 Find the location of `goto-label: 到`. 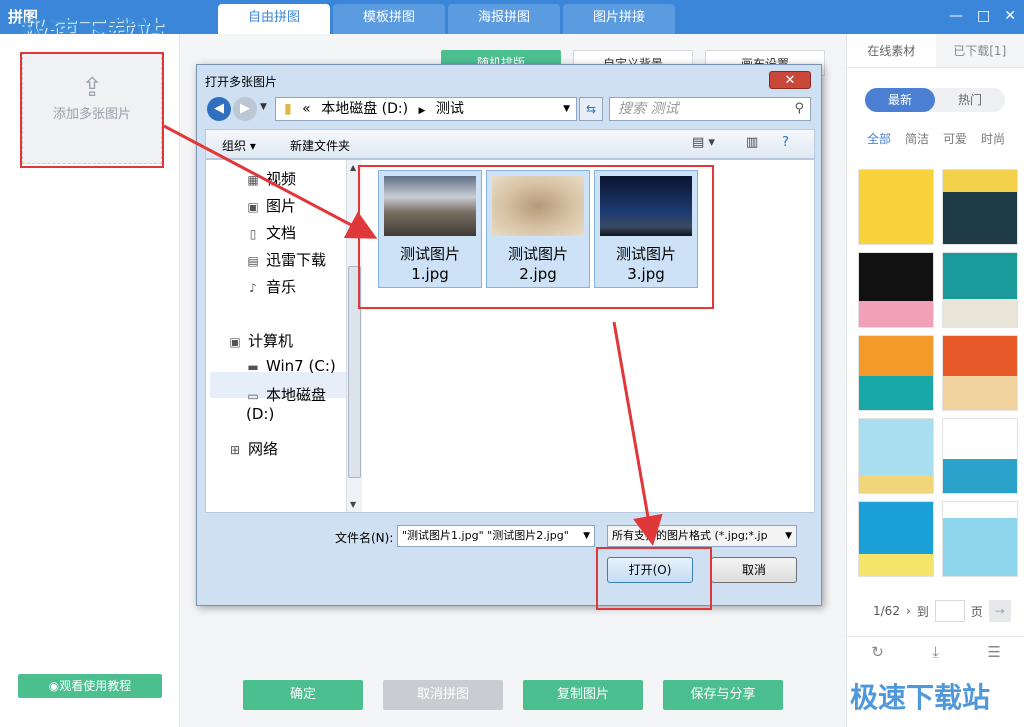

goto-label: 到 is located at coordinates (922, 611).